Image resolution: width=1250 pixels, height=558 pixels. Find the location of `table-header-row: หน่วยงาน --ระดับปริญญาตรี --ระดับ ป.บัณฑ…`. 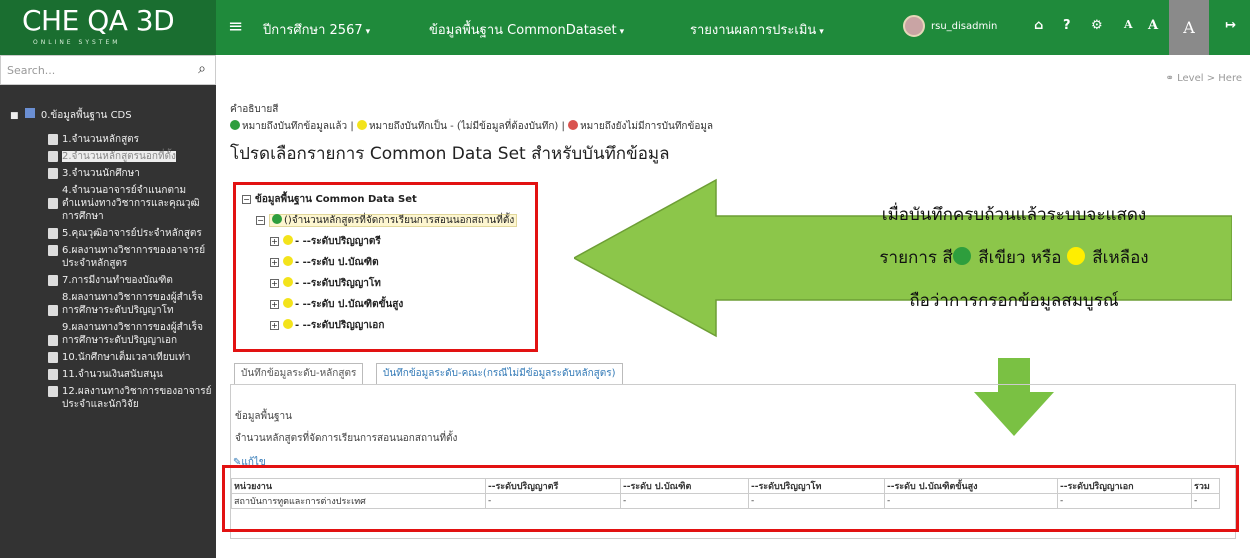

table-header-row: หน่วยงาน --ระดับปริญญาตรี --ระดับ ป.บัณฑ… is located at coordinates (725, 486).